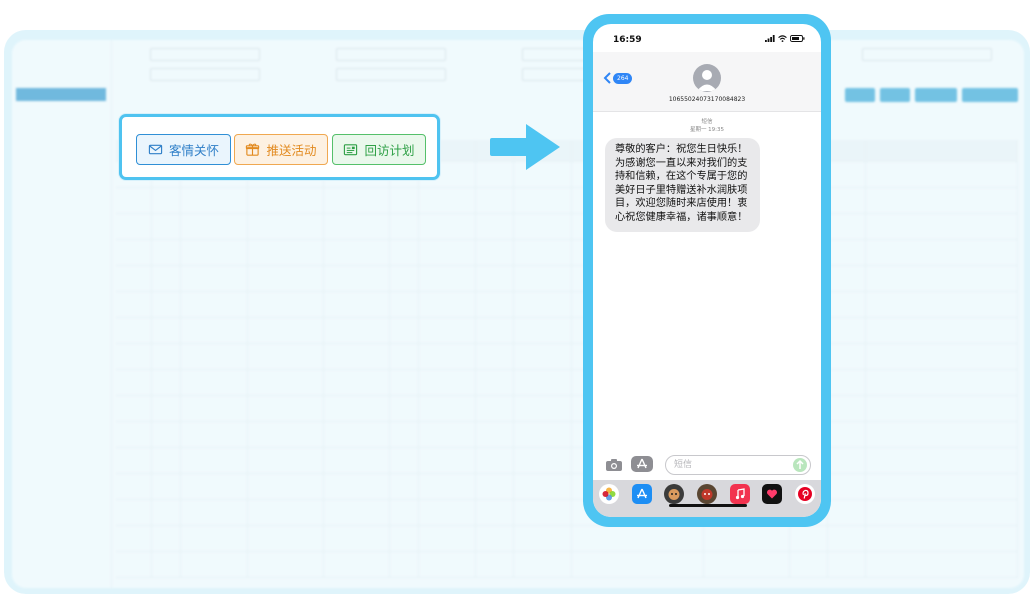  I want to click on camera-icon, so click(614, 465).